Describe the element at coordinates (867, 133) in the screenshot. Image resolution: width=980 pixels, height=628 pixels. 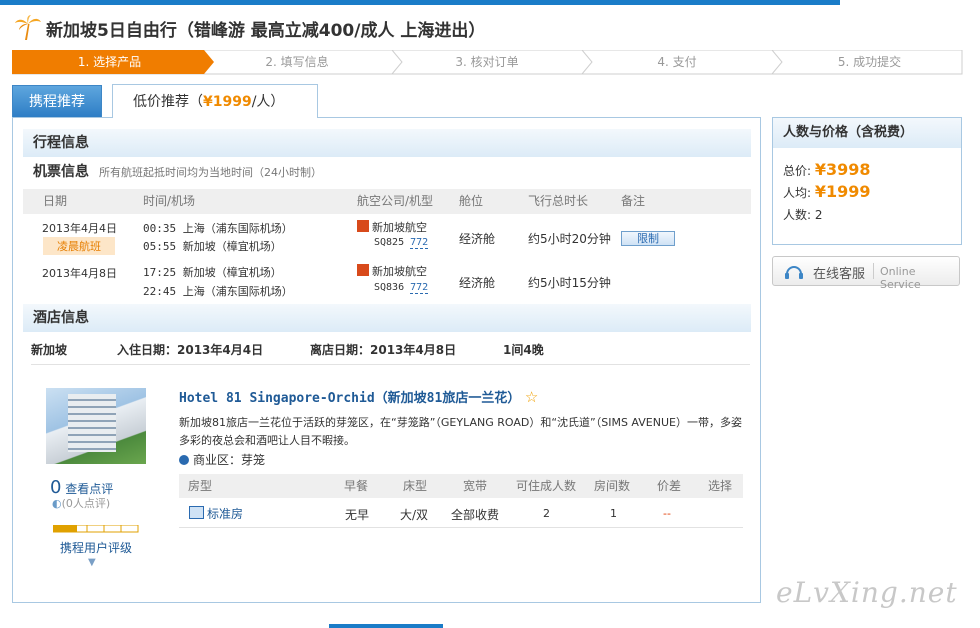
I see `price-summary-heading: 人数与价格（含税费）` at that location.